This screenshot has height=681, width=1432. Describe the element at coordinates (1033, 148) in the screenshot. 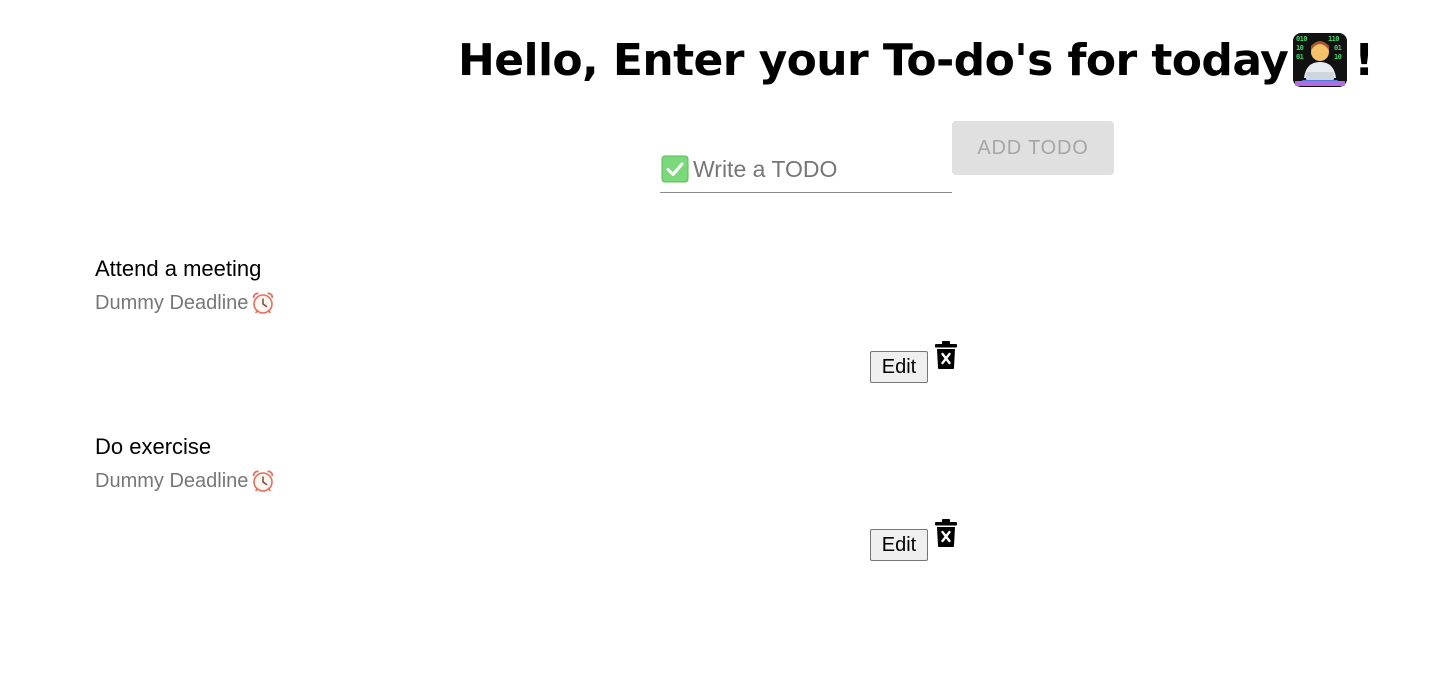

I see `add-todo-button: ADD TODO` at that location.